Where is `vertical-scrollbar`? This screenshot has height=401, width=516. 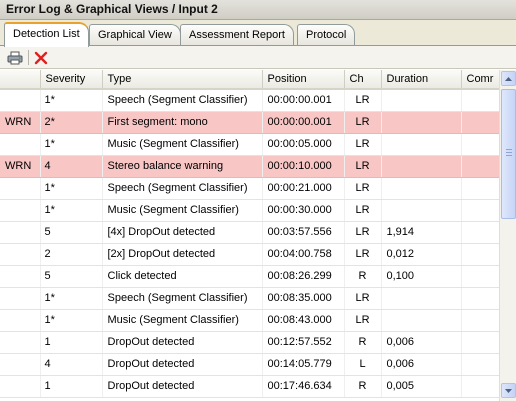 vertical-scrollbar is located at coordinates (507, 235).